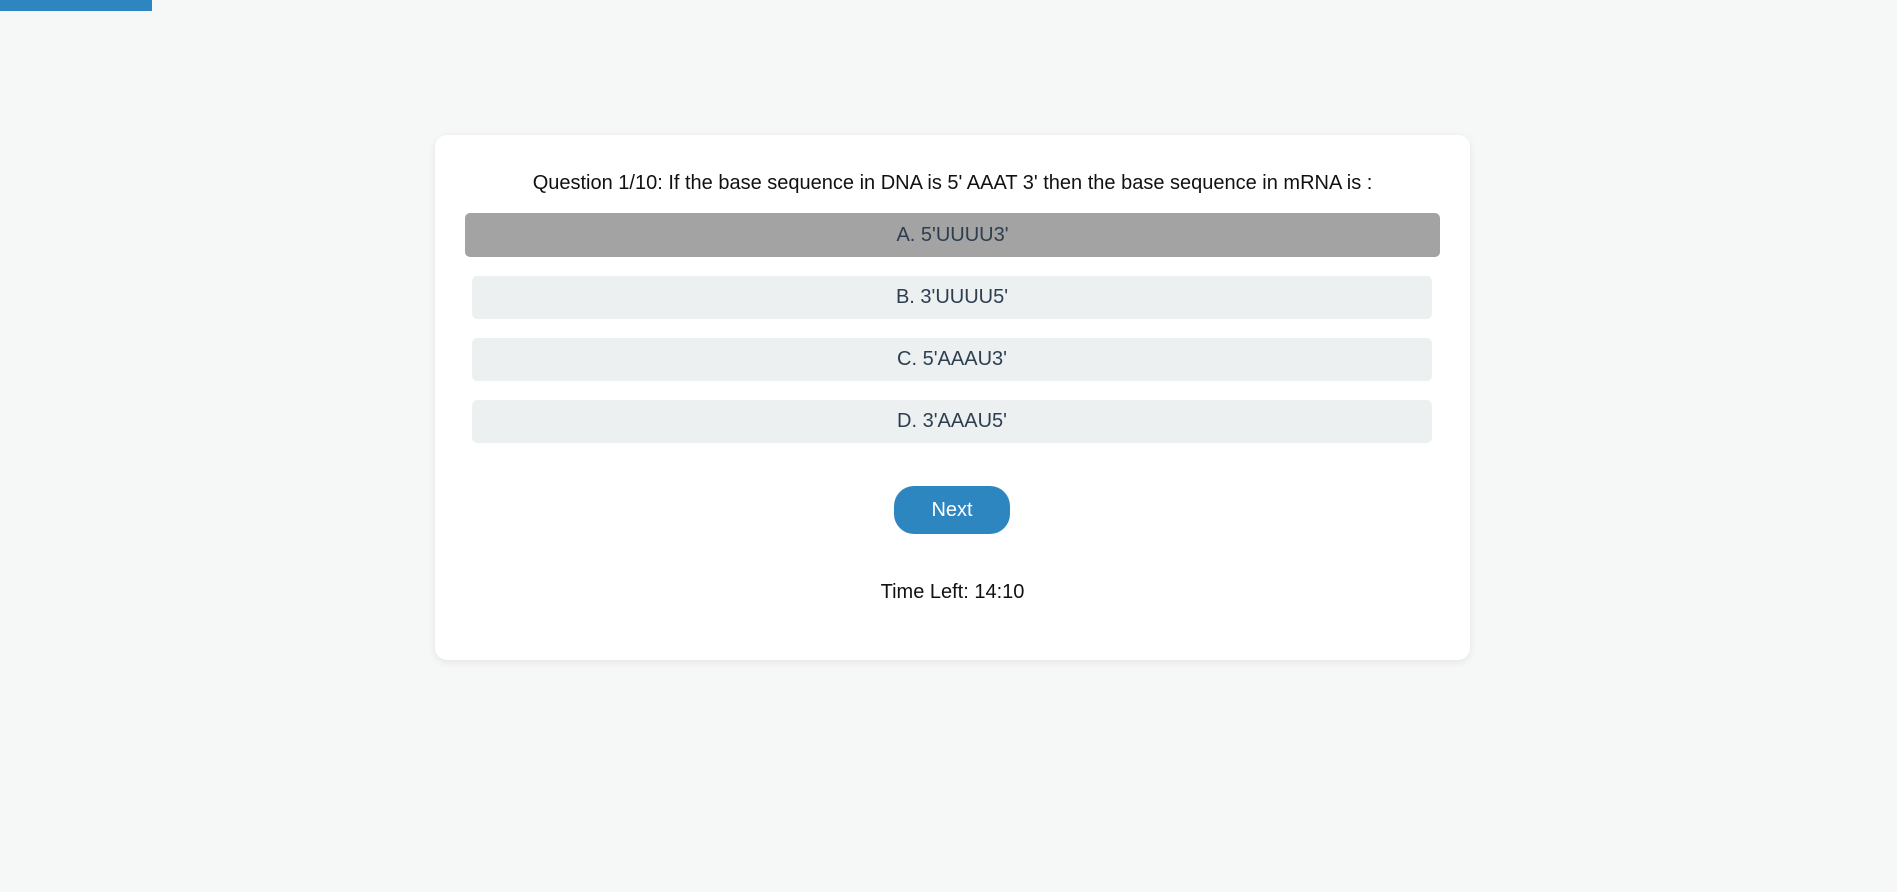  What do you see at coordinates (952, 235) in the screenshot?
I see `option-a: A. 5'UUUU3'` at bounding box center [952, 235].